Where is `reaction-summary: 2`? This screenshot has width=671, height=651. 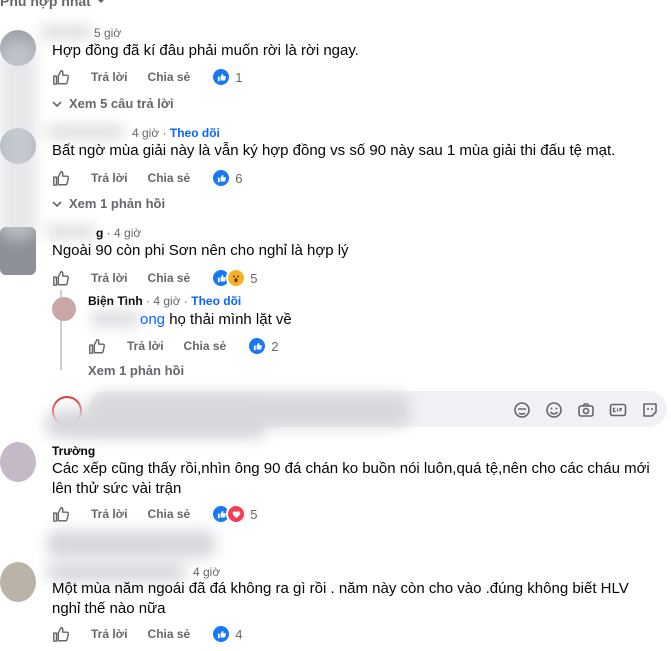
reaction-summary: 2 is located at coordinates (262, 346).